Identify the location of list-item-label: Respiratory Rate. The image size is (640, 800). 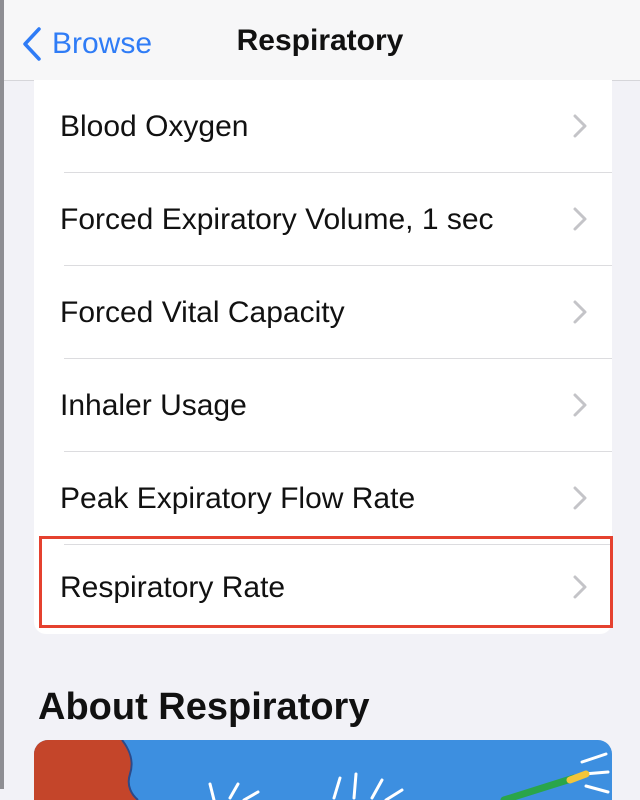
(173, 587).